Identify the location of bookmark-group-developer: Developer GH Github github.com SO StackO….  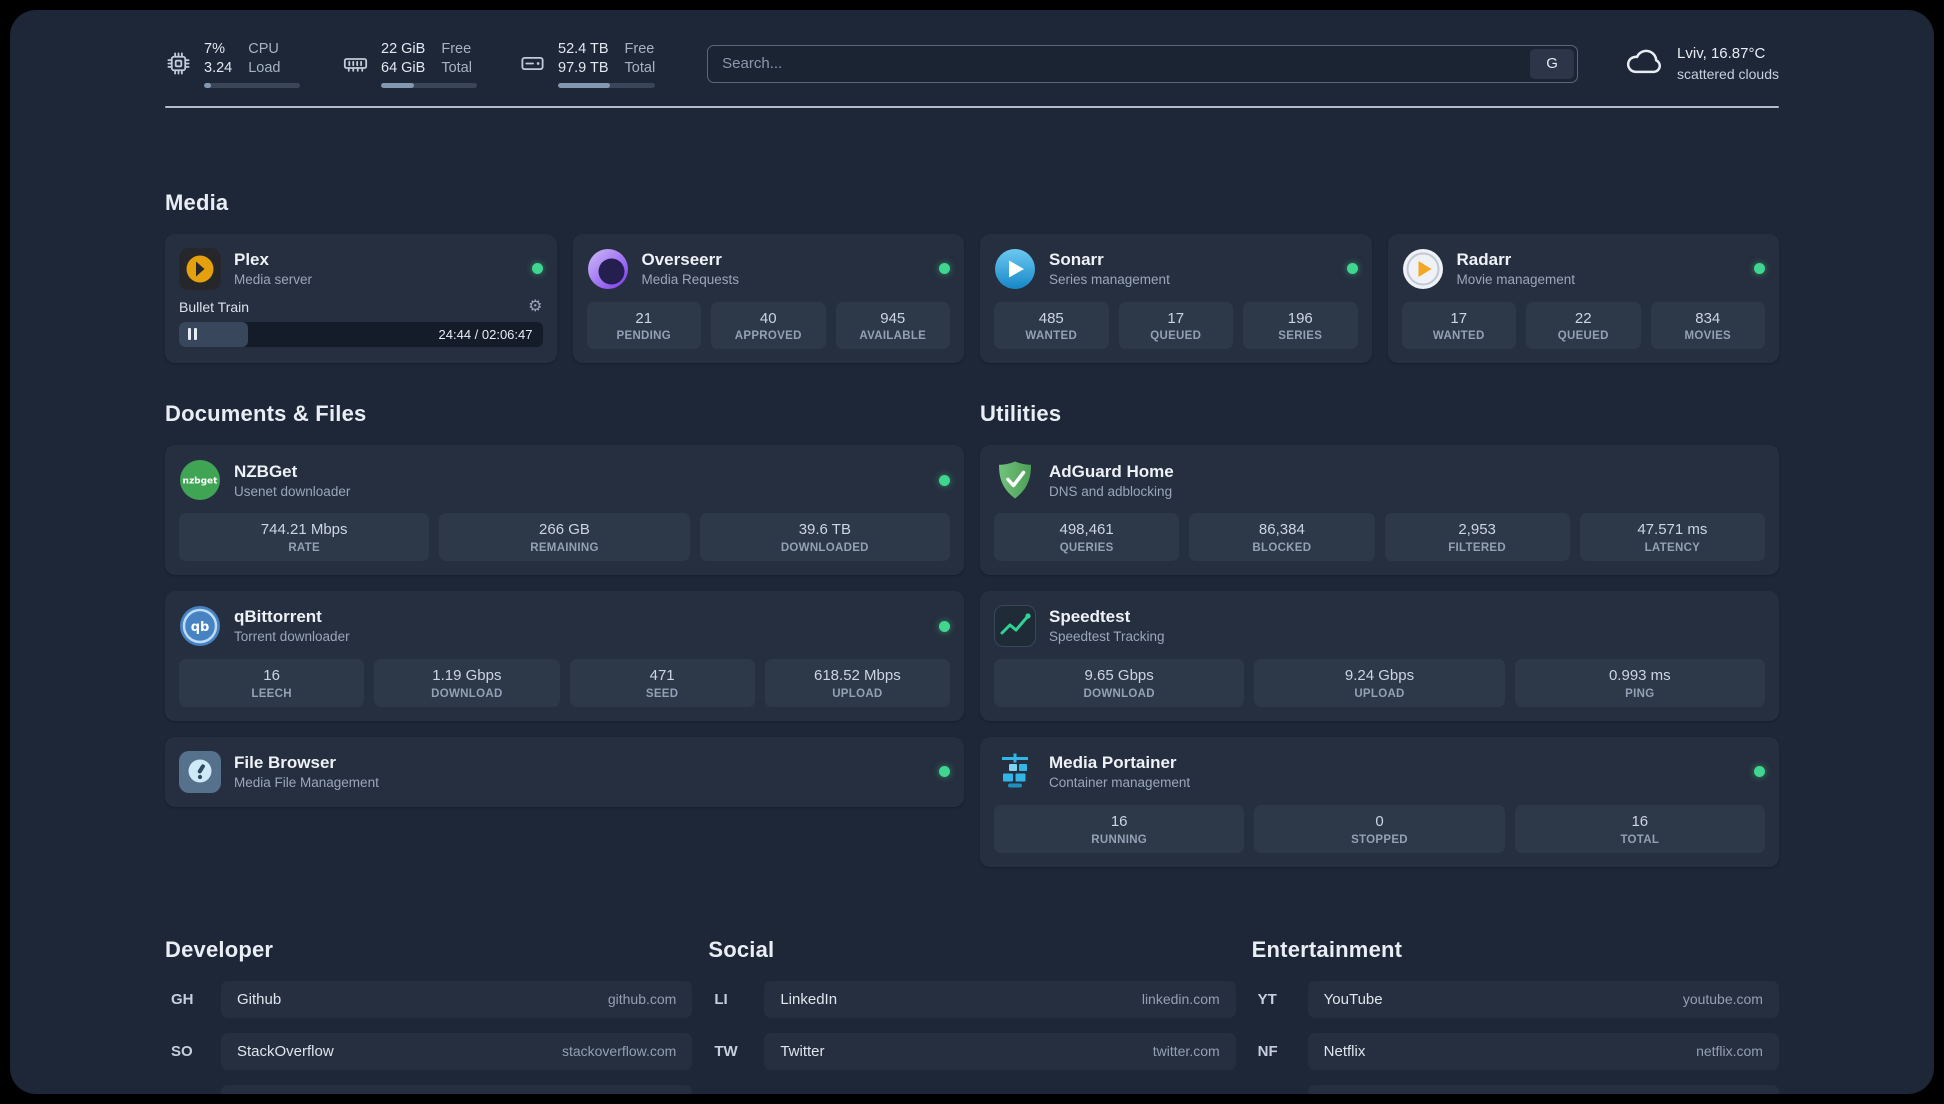
(429, 1015).